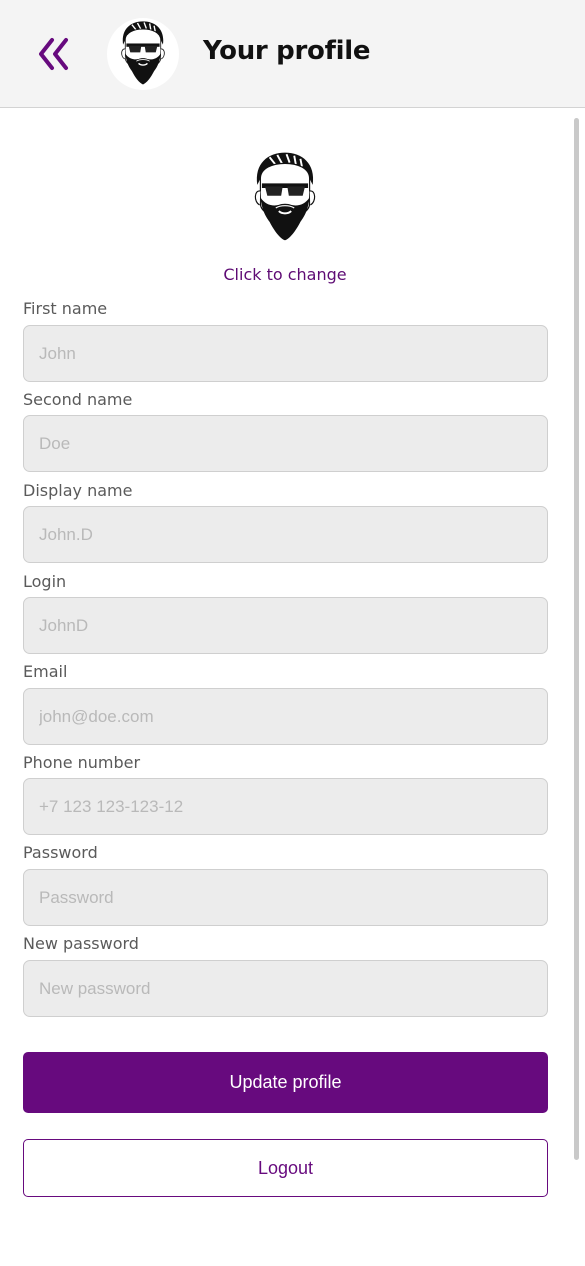 Image resolution: width=585 pixels, height=1266 pixels. Describe the element at coordinates (82, 762) in the screenshot. I see `phone-number-label: Phone number` at that location.